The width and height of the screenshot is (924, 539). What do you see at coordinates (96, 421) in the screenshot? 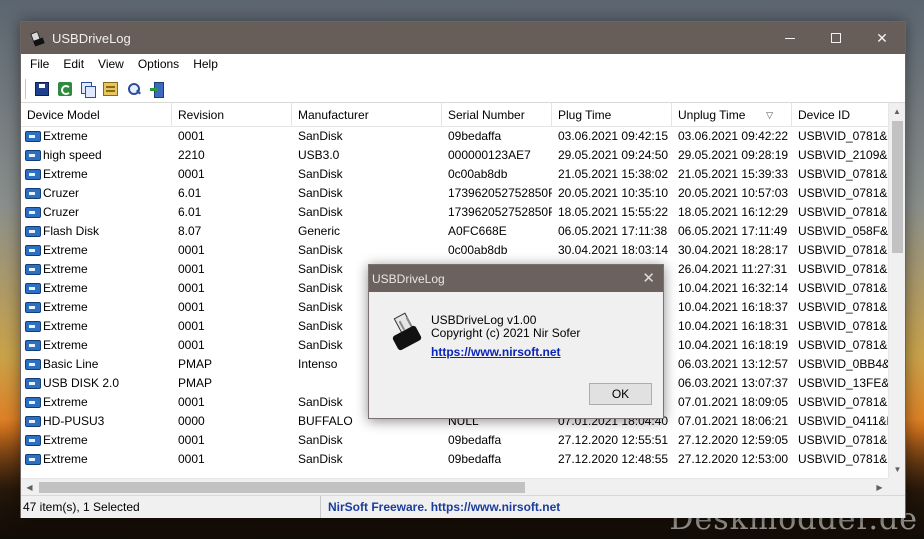
I see `table-cell: HD-PUSU3` at bounding box center [96, 421].